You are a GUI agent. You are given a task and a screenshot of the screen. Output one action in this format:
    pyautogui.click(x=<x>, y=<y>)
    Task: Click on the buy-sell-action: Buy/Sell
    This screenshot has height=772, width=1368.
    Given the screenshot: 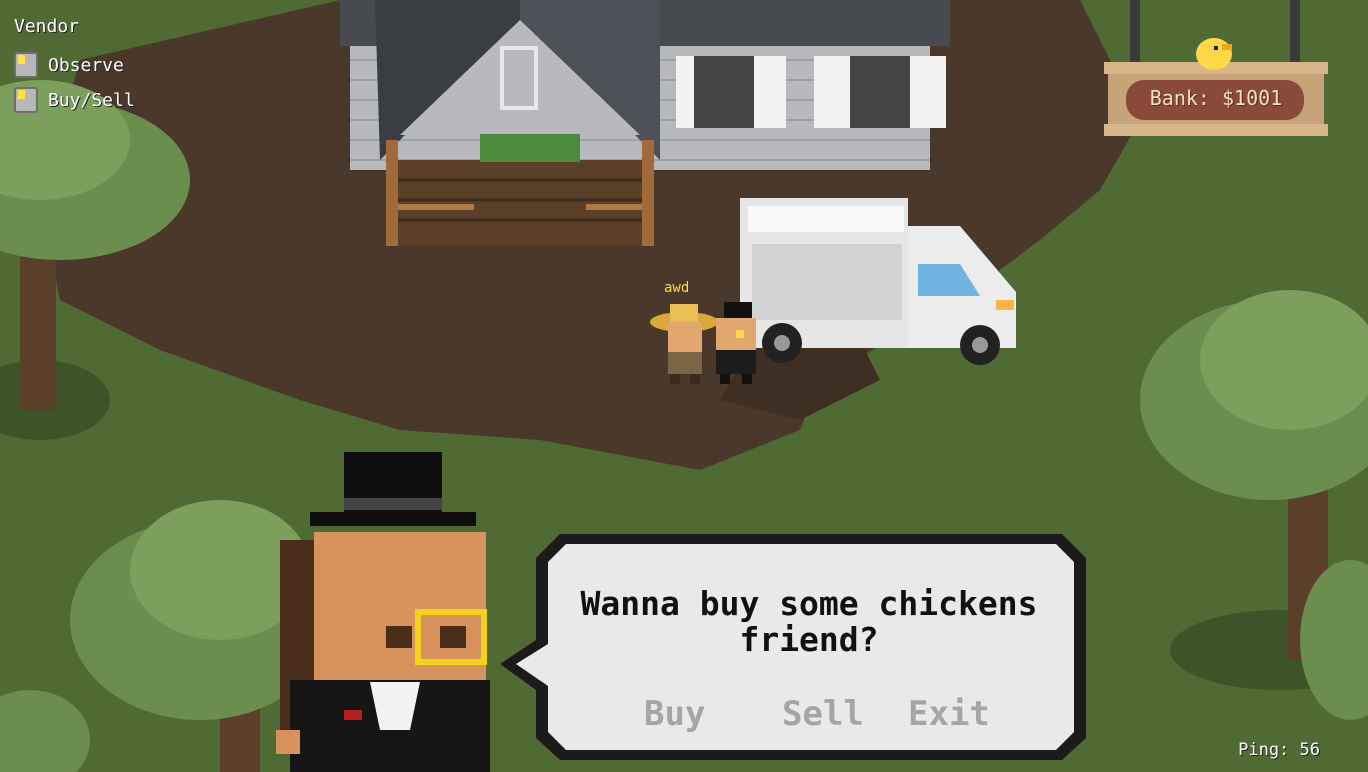 What is the action you would take?
    pyautogui.click(x=74, y=100)
    